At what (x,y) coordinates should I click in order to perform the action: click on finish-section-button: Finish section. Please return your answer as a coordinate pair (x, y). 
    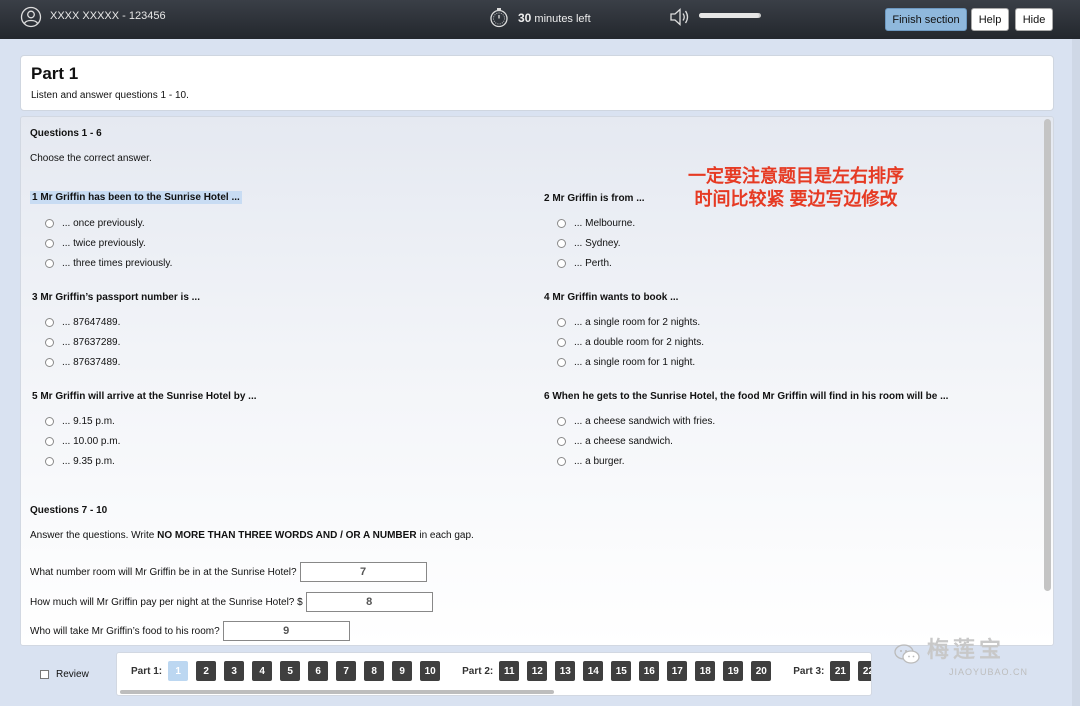
    Looking at the image, I should click on (926, 19).